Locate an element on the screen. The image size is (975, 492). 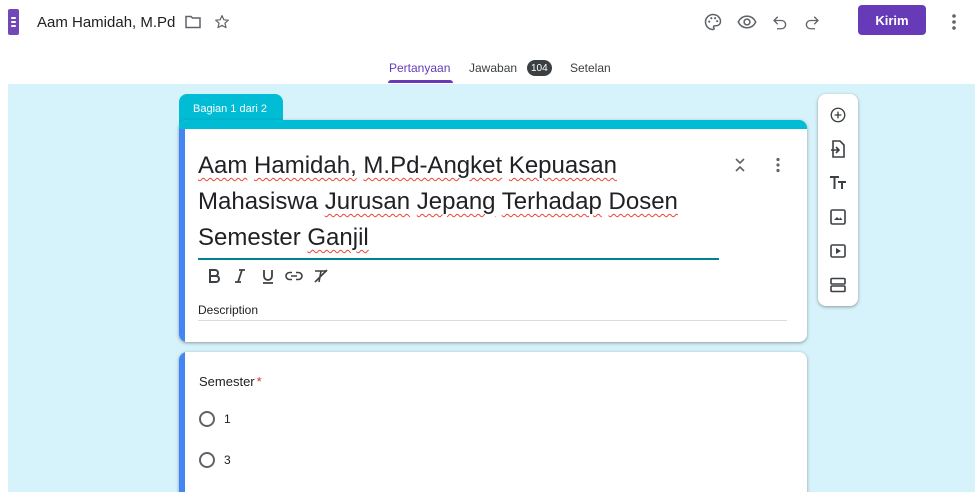
required-asterisk: * is located at coordinates (259, 381).